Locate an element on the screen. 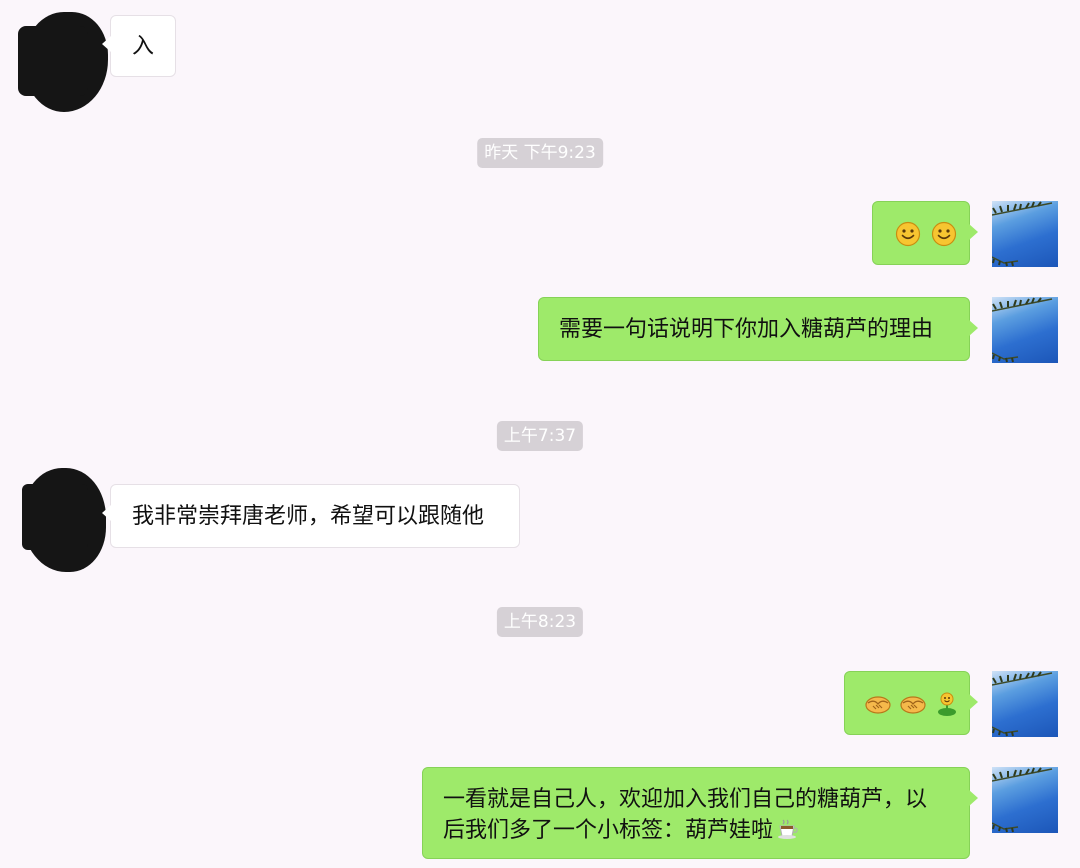 Image resolution: width=1080 pixels, height=868 pixels. timestamp: 上午7:37 is located at coordinates (540, 436).